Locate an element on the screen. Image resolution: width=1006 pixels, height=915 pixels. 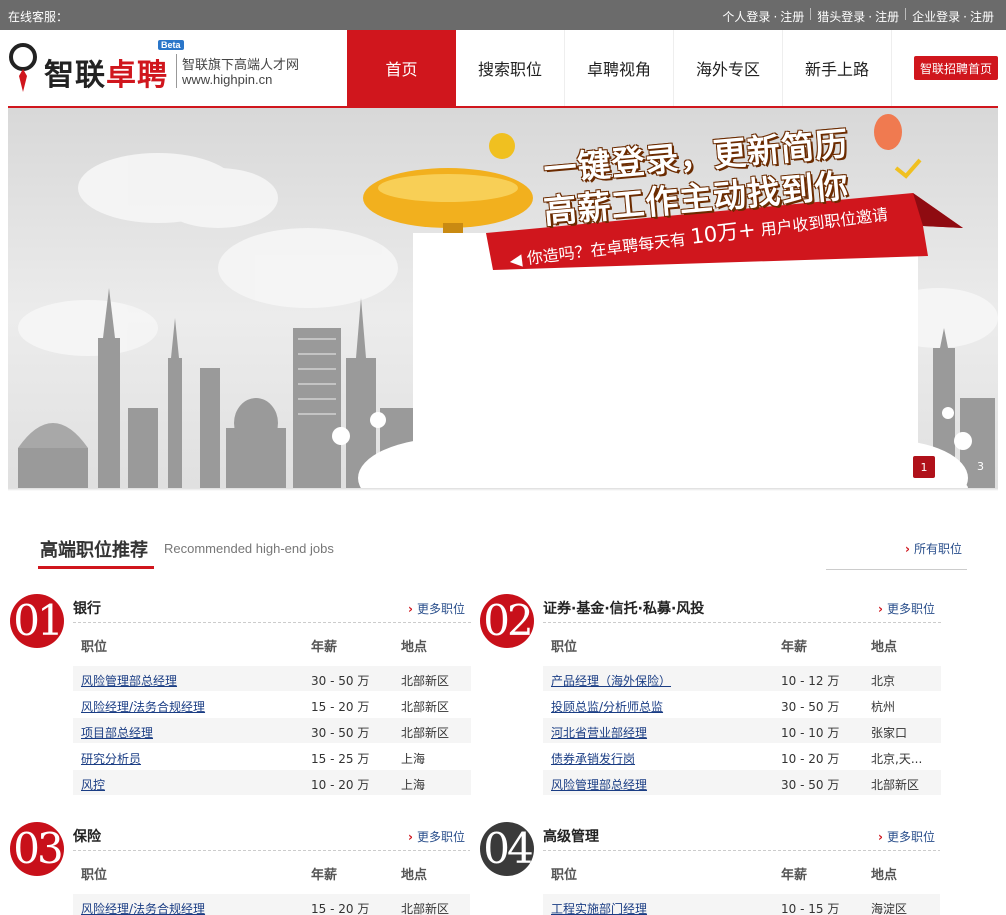
job-title-link: 工程实施部门经理 is located at coordinates (599, 907).